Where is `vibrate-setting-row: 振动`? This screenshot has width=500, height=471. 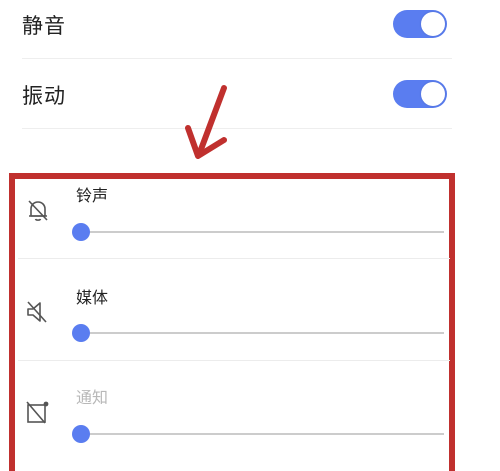
vibrate-setting-row: 振动 is located at coordinates (250, 95).